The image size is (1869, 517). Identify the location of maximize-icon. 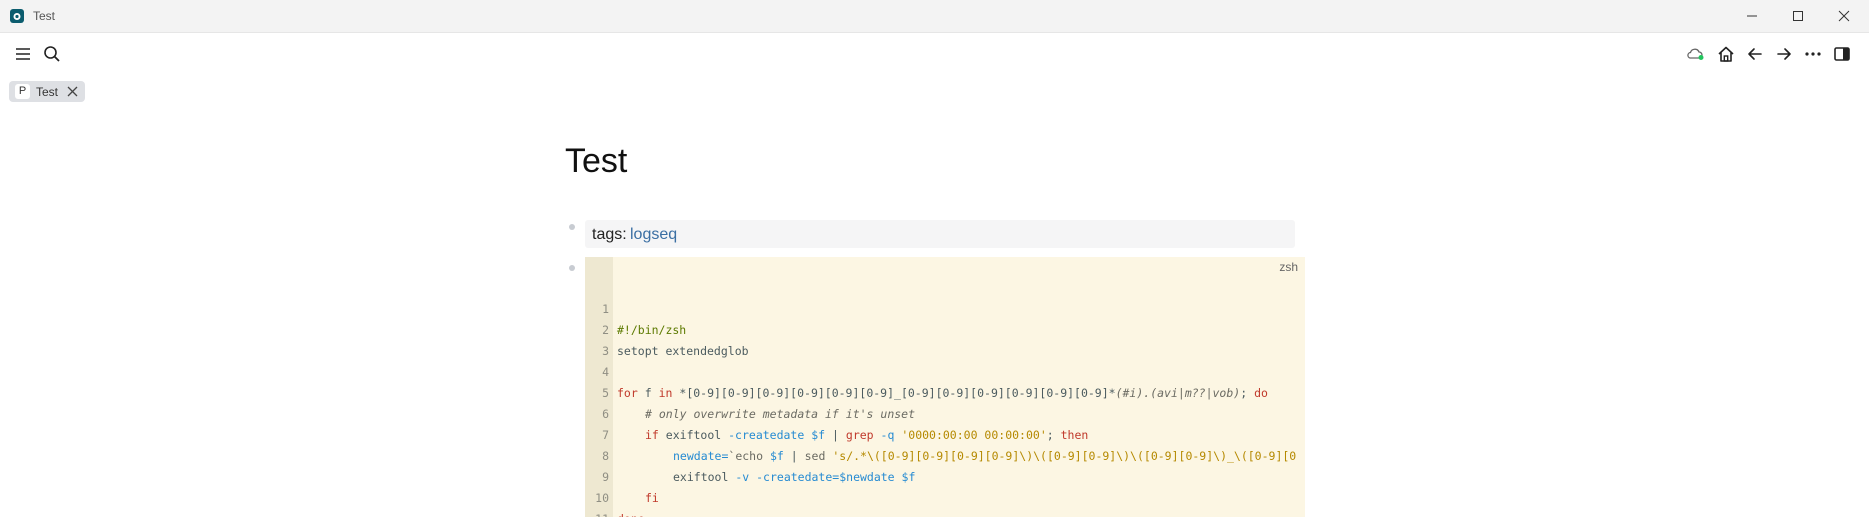
(1798, 16).